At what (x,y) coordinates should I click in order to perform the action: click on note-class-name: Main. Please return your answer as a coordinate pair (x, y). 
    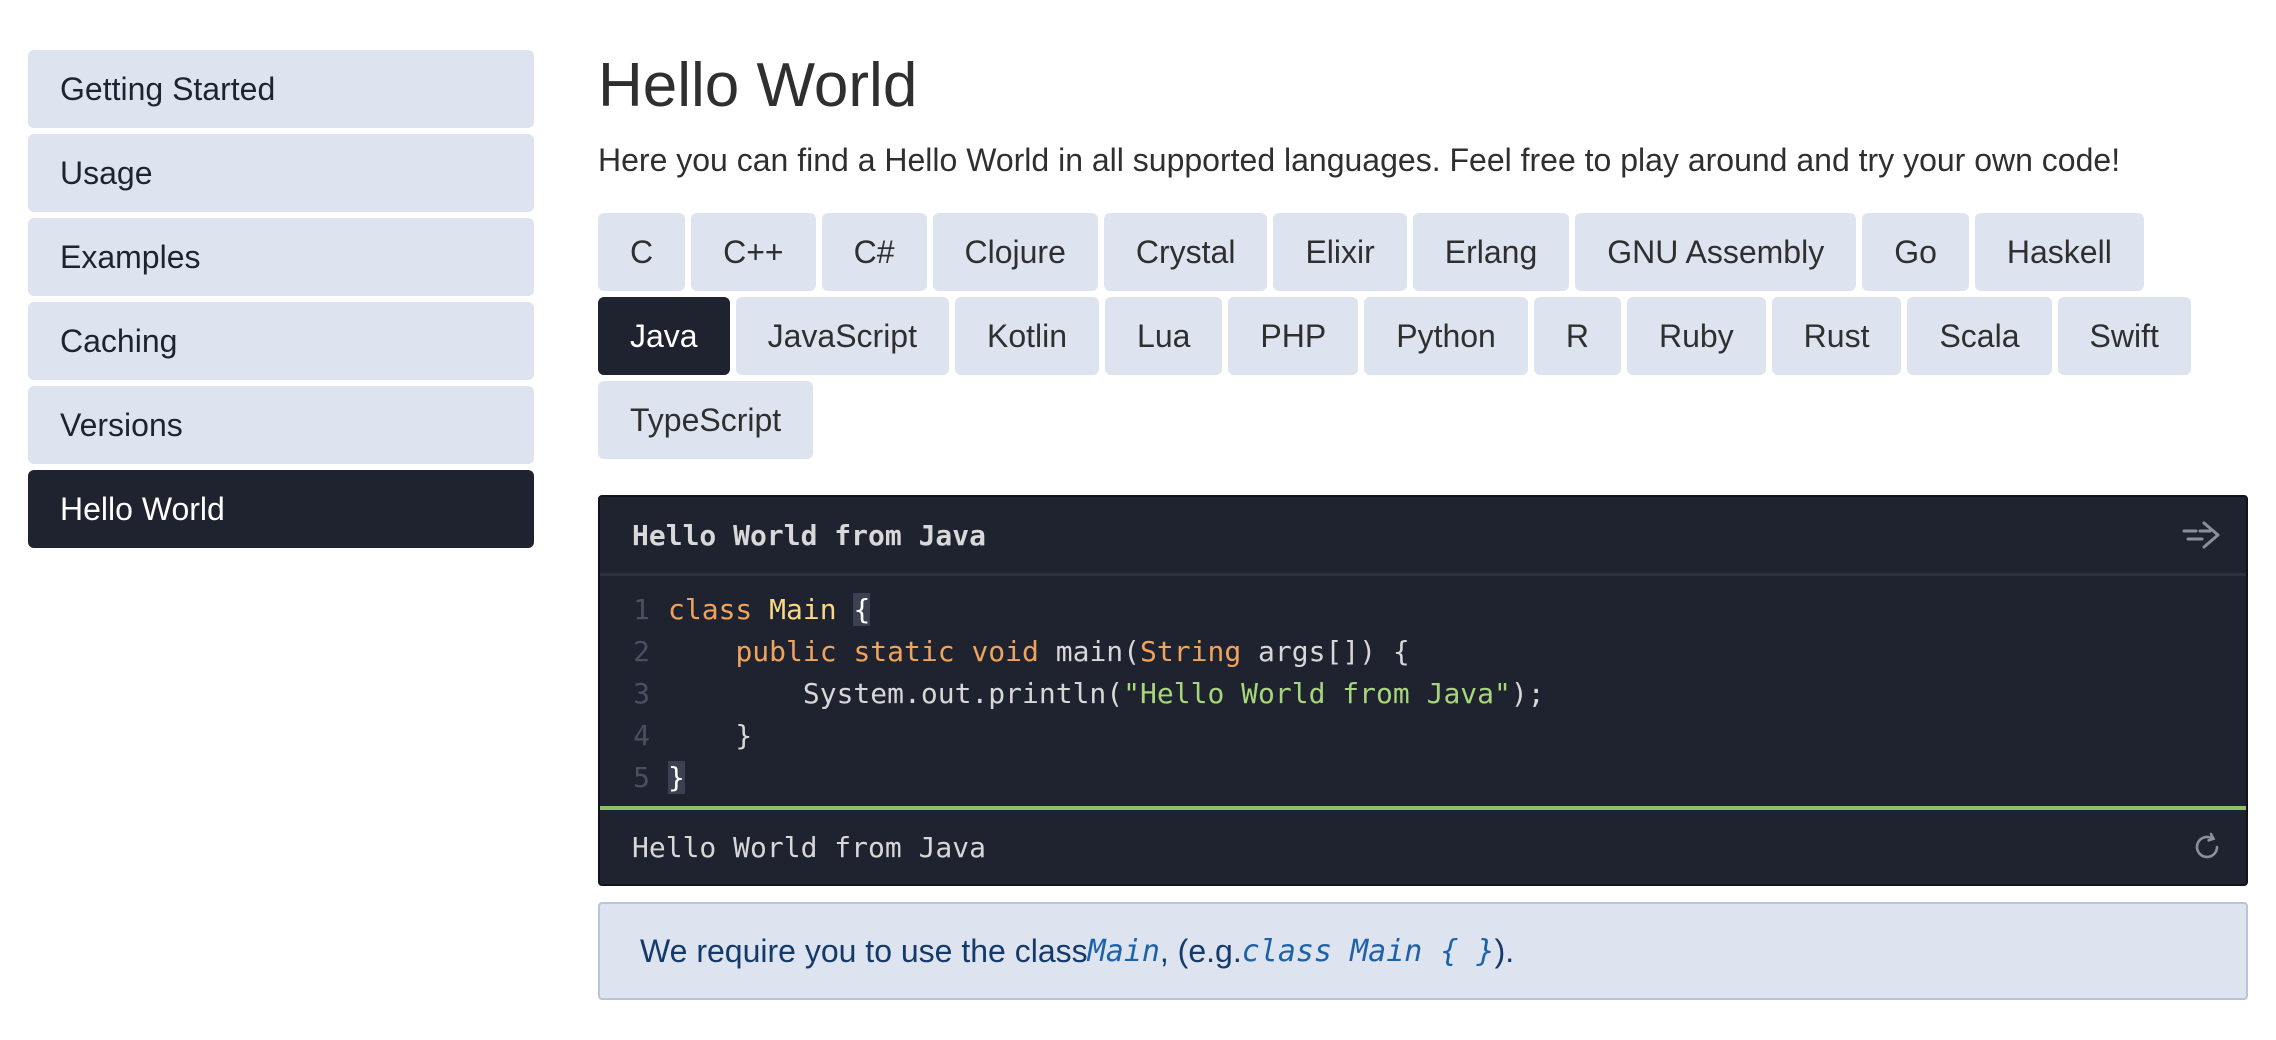
    Looking at the image, I should click on (1123, 951).